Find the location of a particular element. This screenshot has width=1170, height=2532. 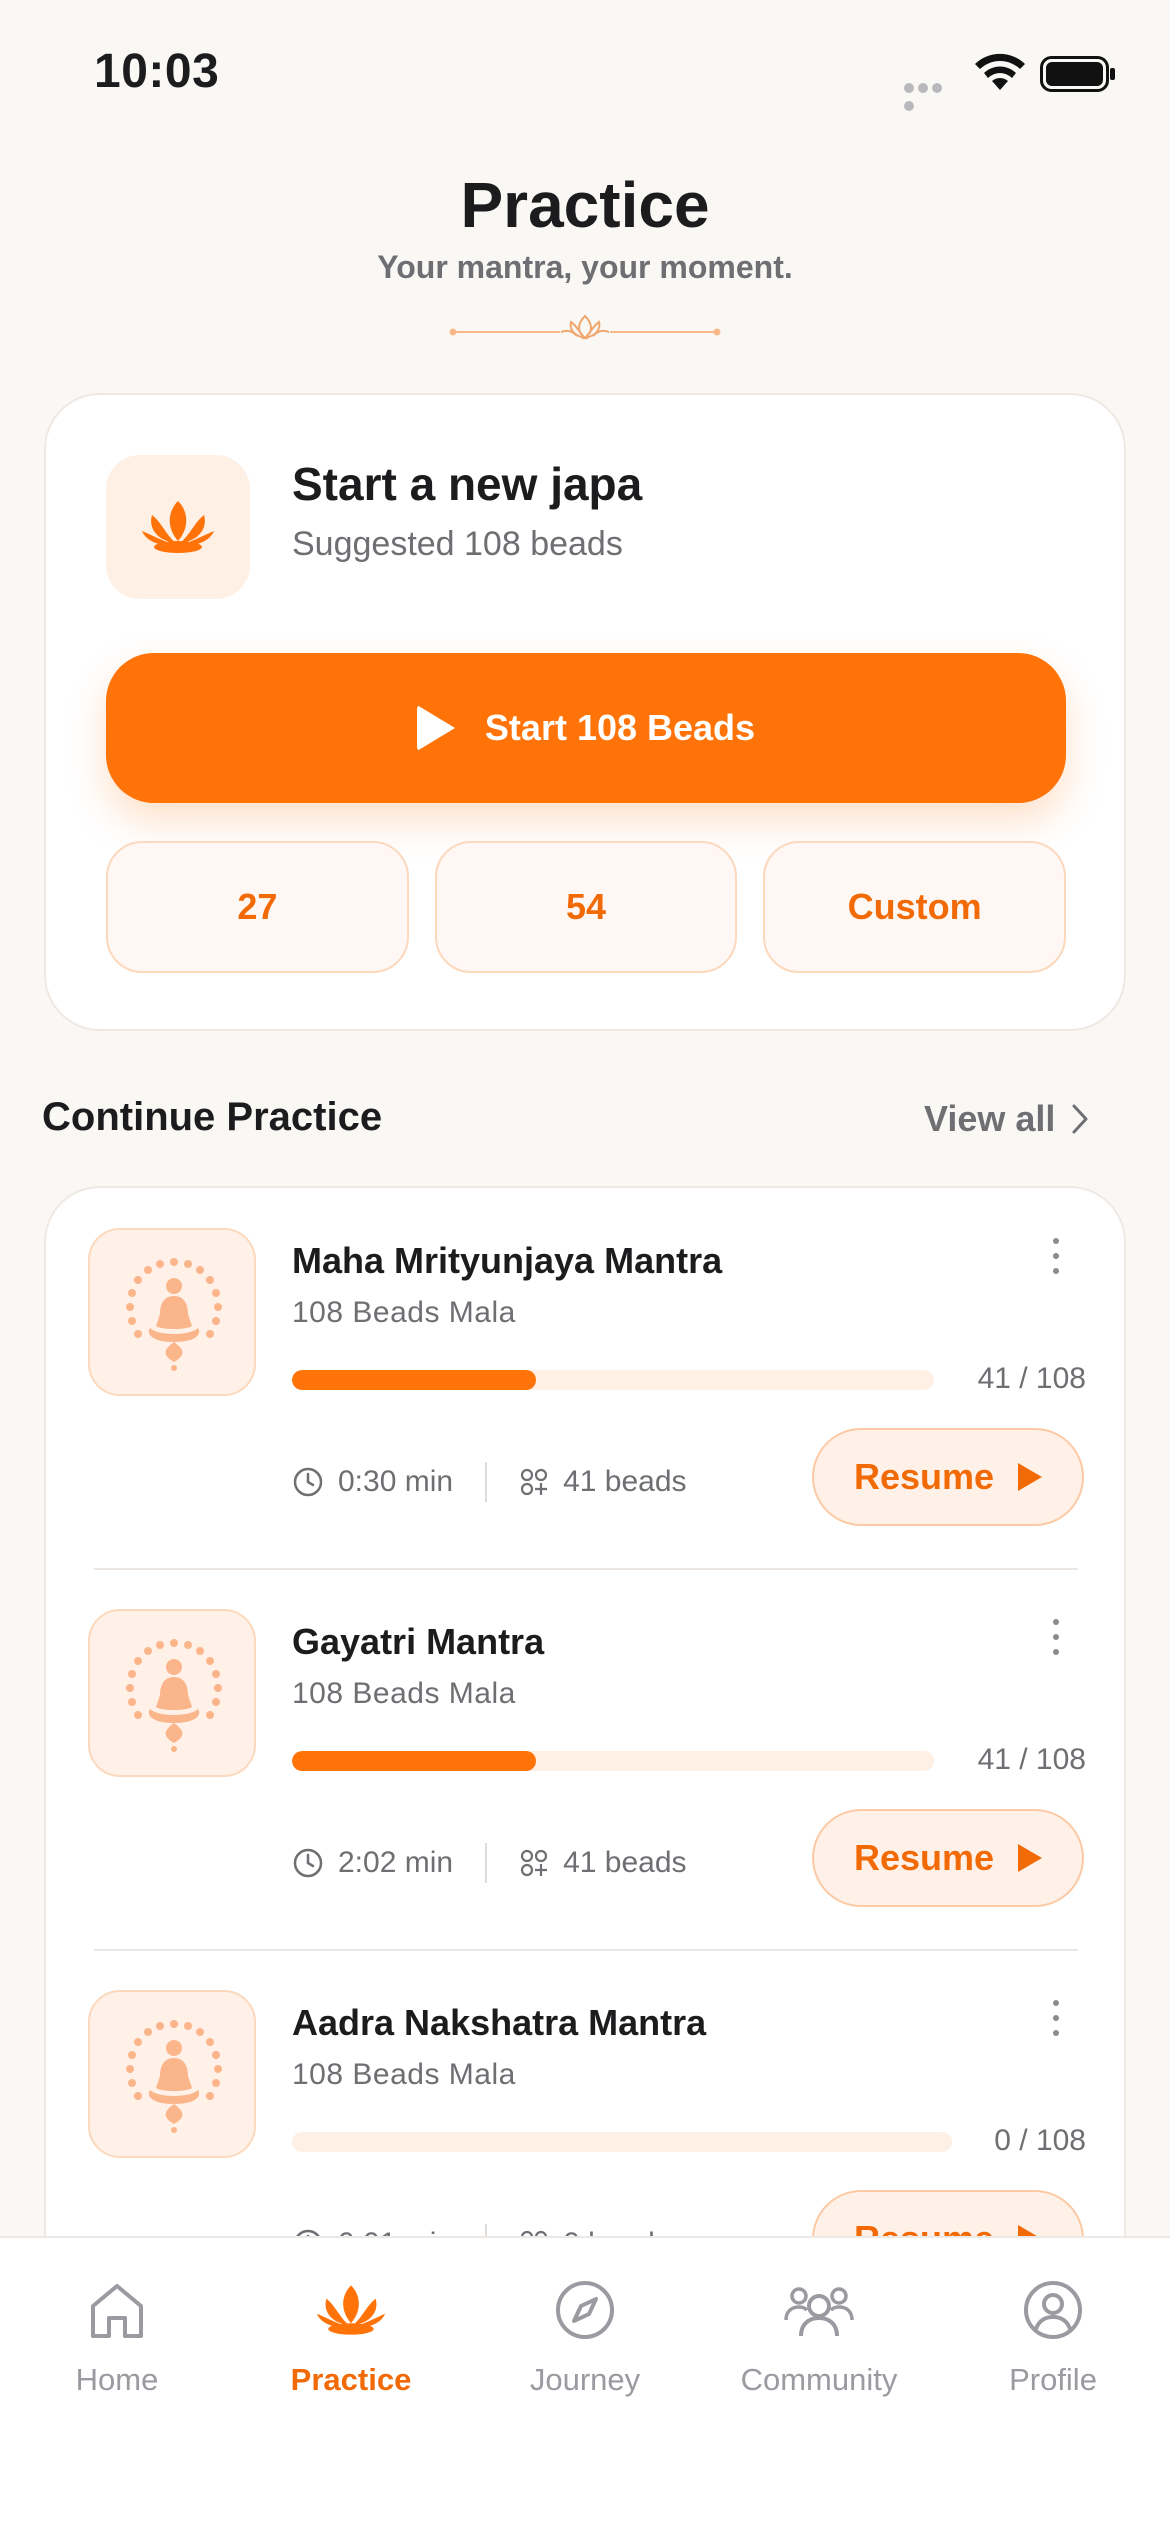

tab-journey: Journey is located at coordinates (585, 2338).